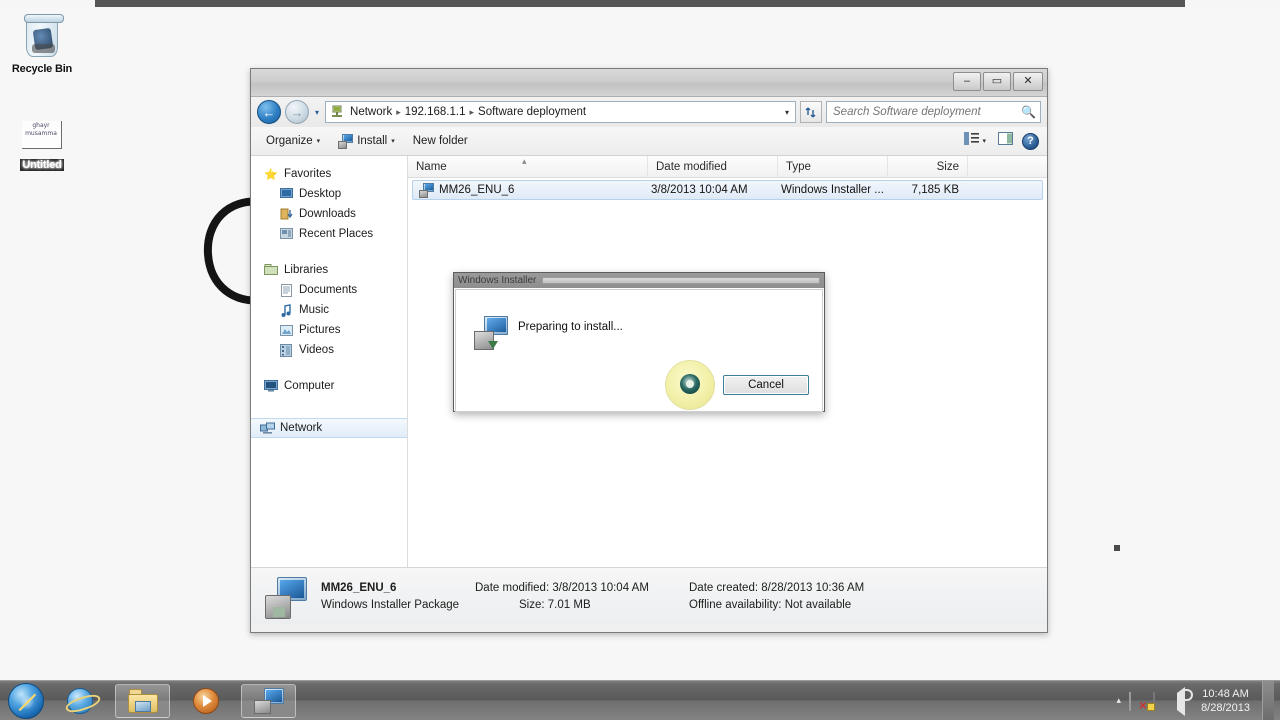 The image size is (1280, 720). Describe the element at coordinates (205, 701) in the screenshot. I see `taskbar-button-media-player` at that location.